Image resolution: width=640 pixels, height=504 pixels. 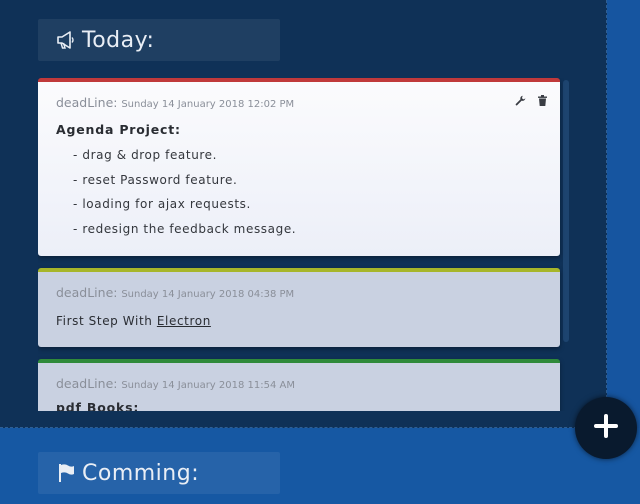 I want to click on today-title: Today:, so click(x=118, y=40).